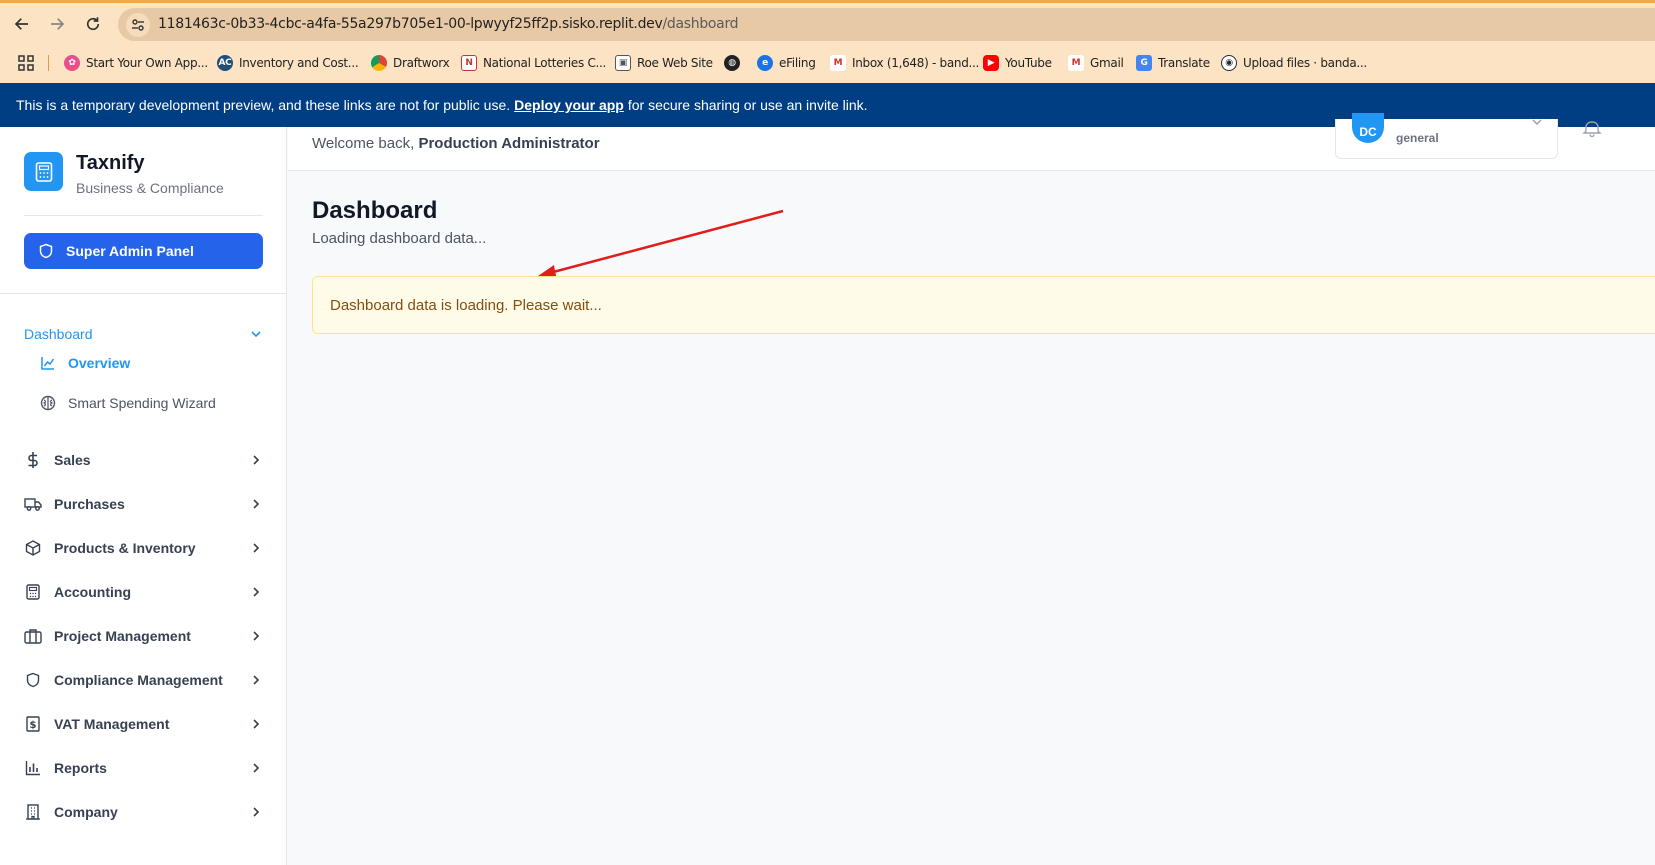  I want to click on site-info-button, so click(138, 25).